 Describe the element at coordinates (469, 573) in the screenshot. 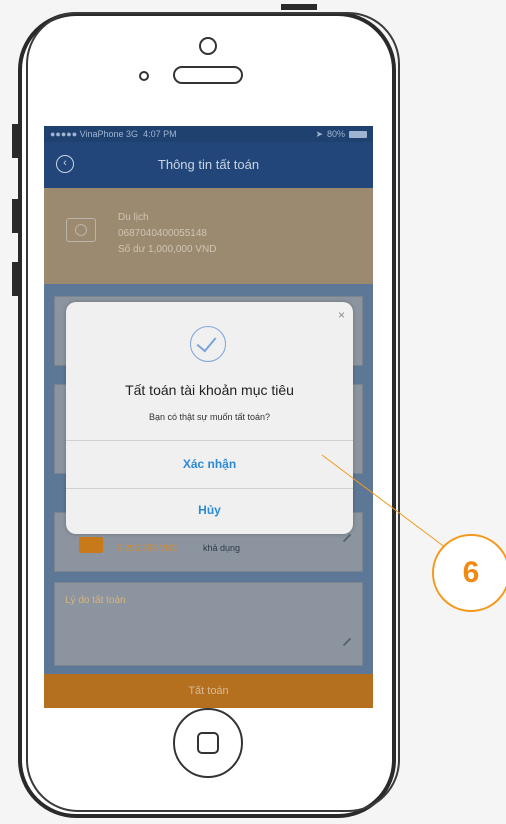

I see `callout-number-badge: 6` at that location.